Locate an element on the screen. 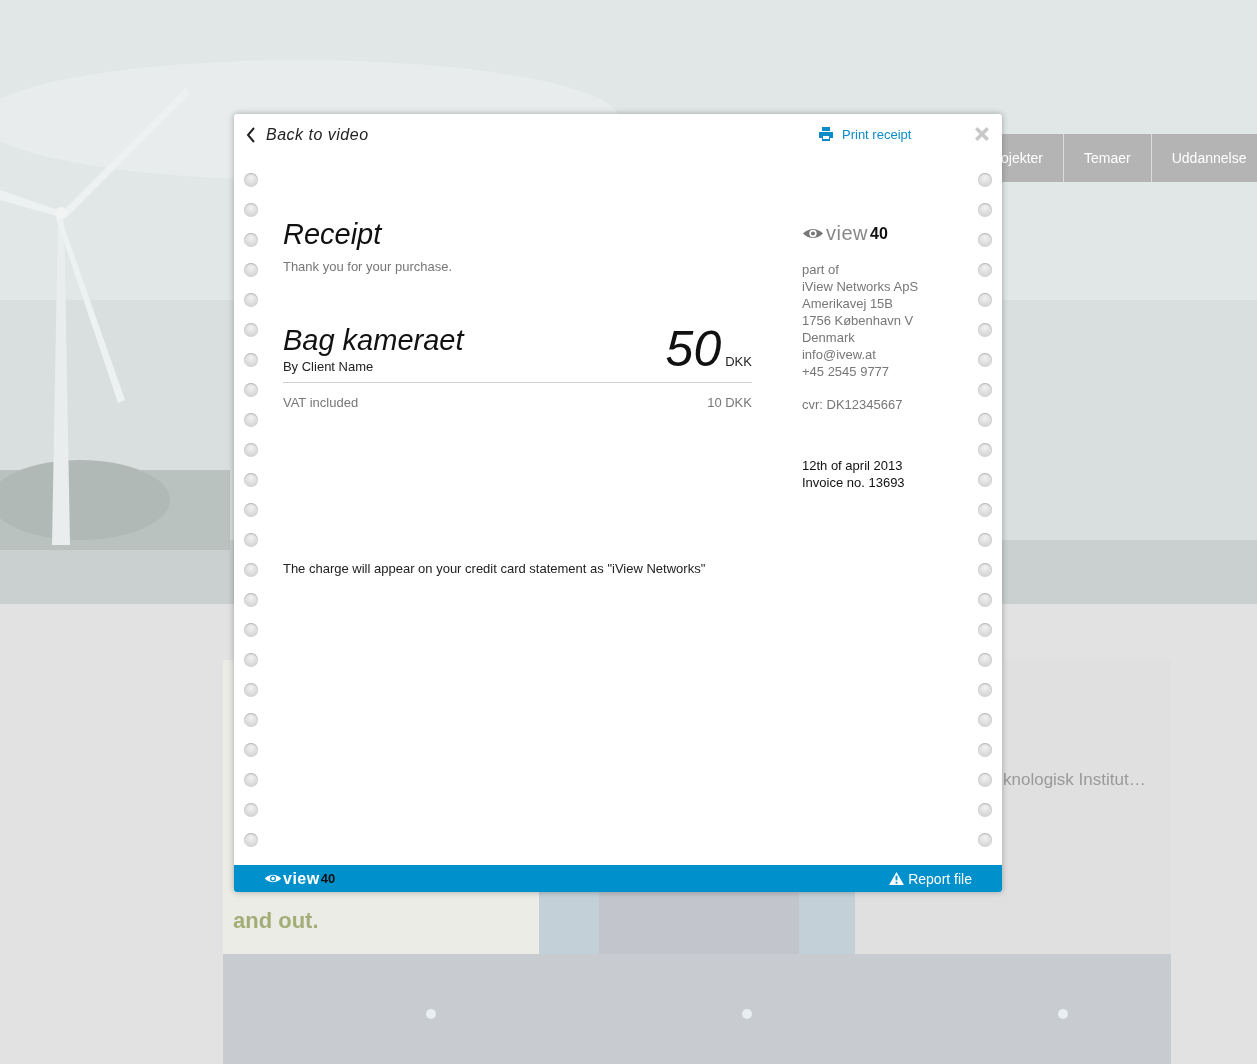 The image size is (1257, 1064). address-line: info@ivew.at is located at coordinates (839, 354).